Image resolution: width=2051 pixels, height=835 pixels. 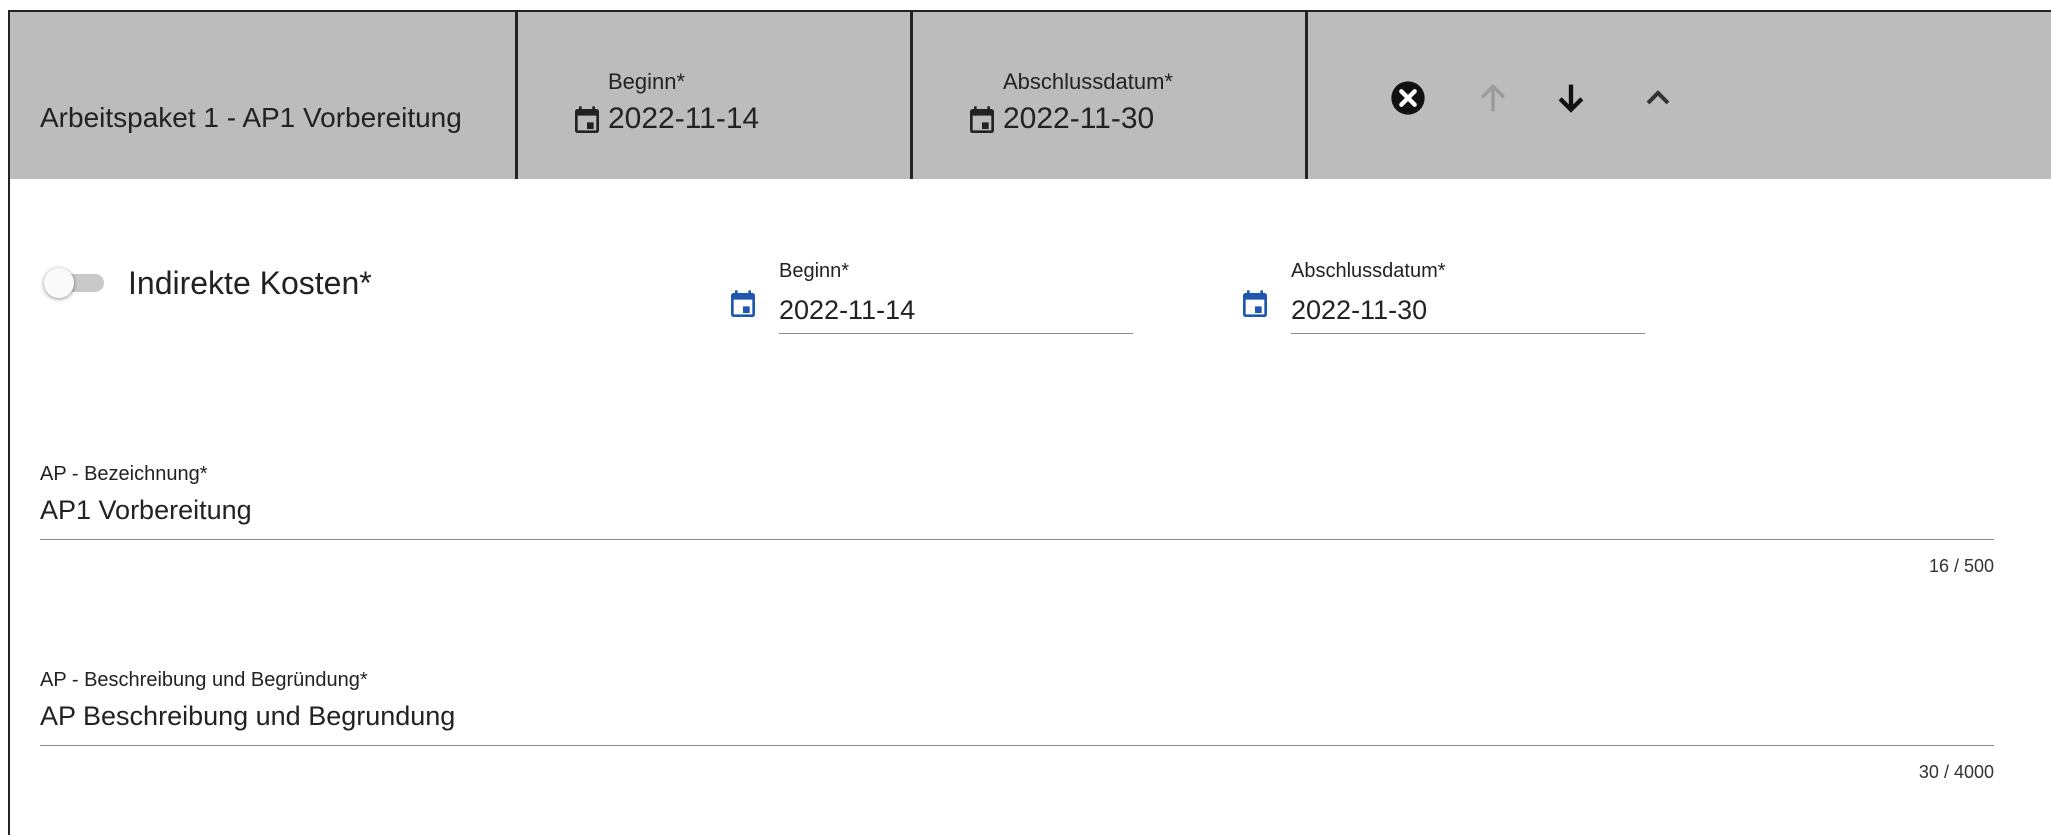 What do you see at coordinates (743, 305) in the screenshot?
I see `begin-date-picker-icon` at bounding box center [743, 305].